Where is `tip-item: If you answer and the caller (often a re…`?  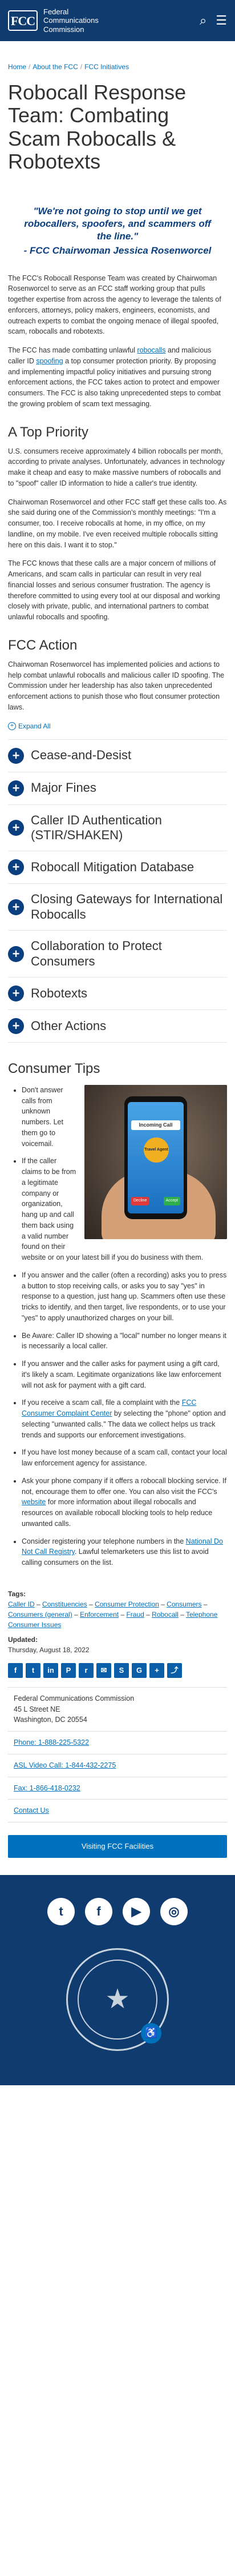 tip-item: If you answer and the caller (often a re… is located at coordinates (124, 1297).